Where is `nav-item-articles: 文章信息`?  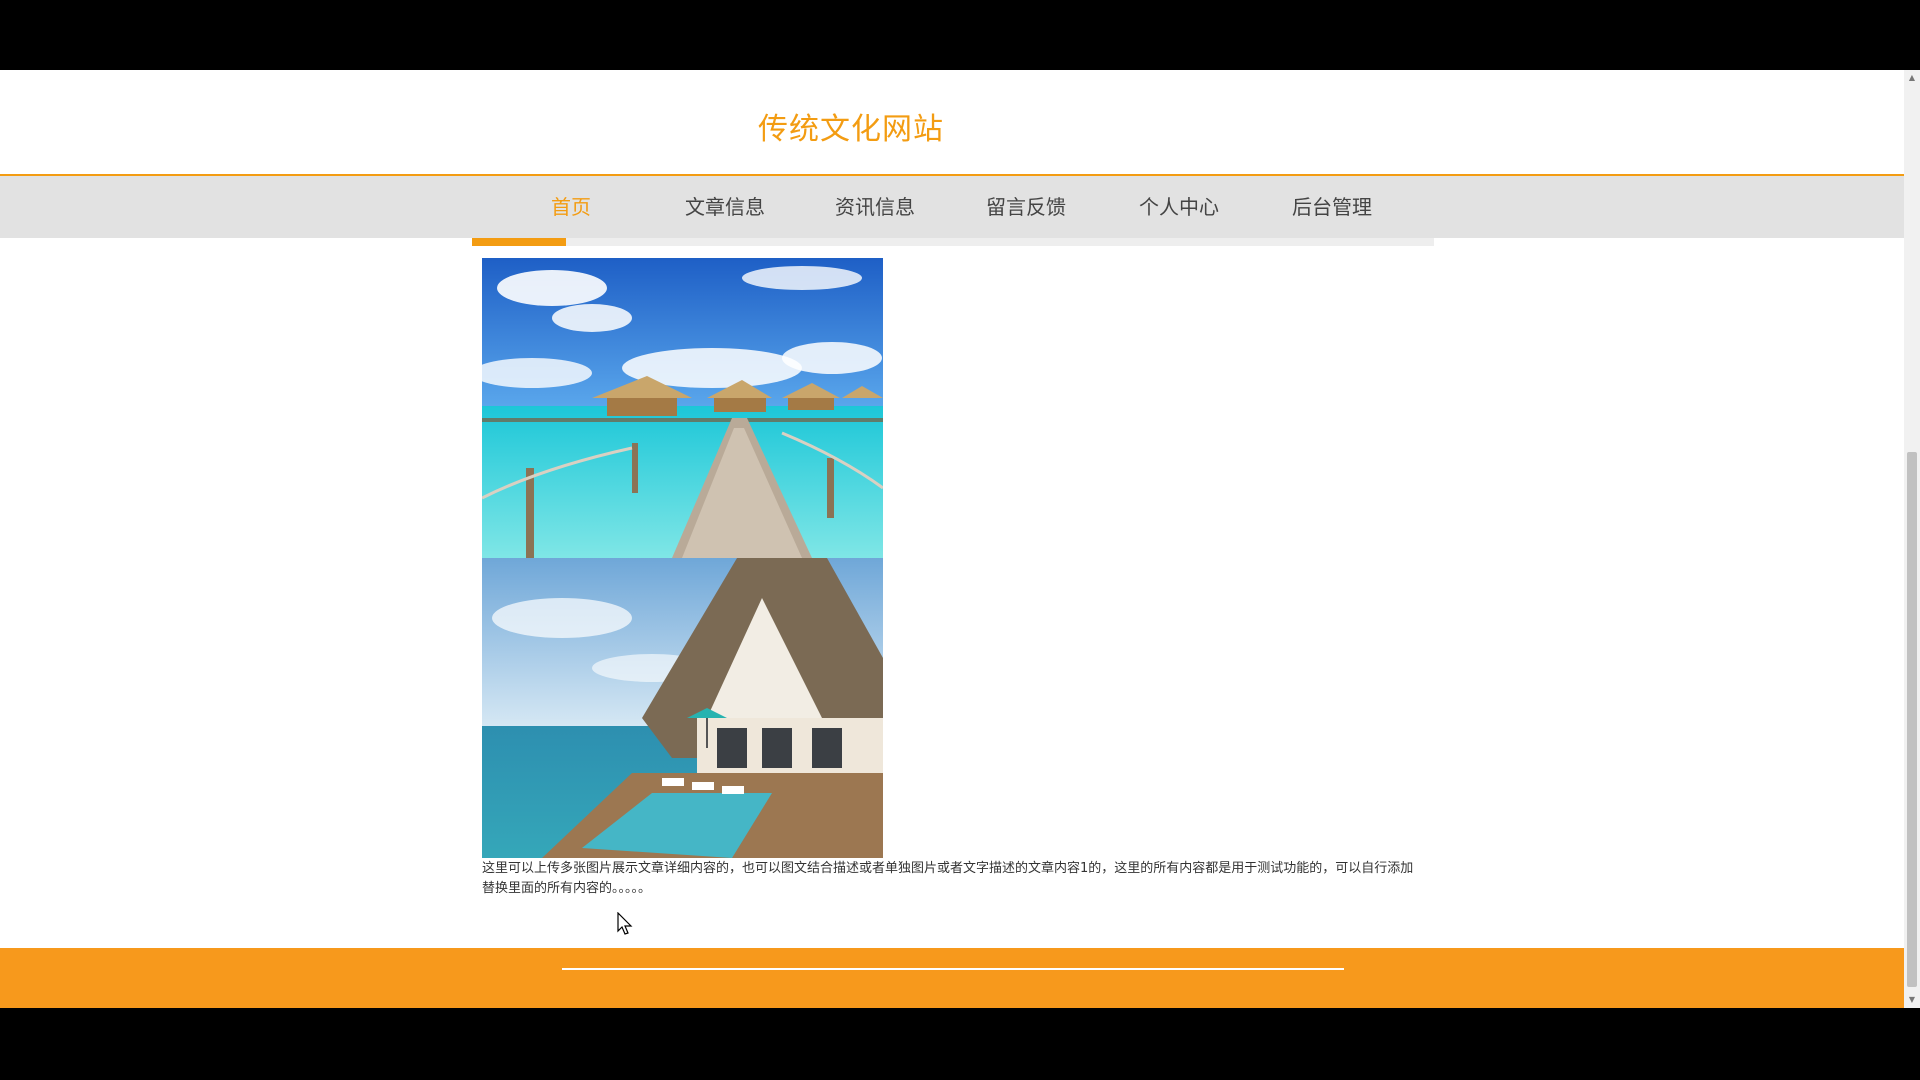 nav-item-articles: 文章信息 is located at coordinates (725, 207).